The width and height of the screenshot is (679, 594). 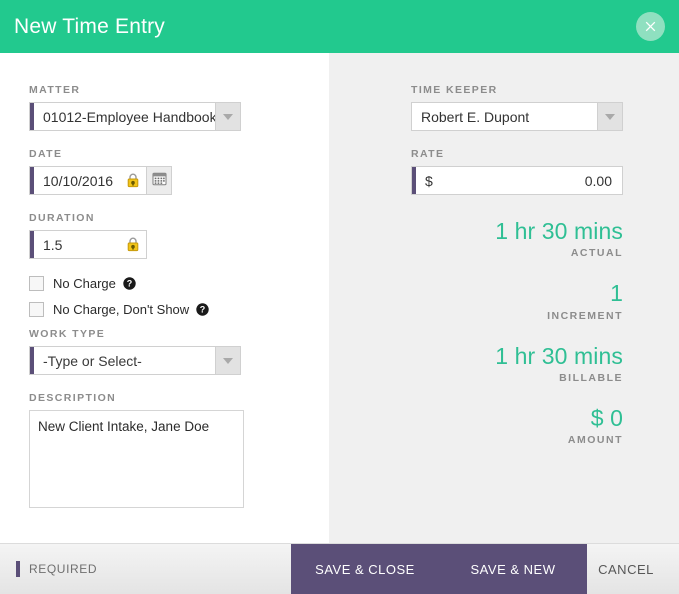 I want to click on matter-value: 01012-Employee Handbook, so click(x=129, y=116).